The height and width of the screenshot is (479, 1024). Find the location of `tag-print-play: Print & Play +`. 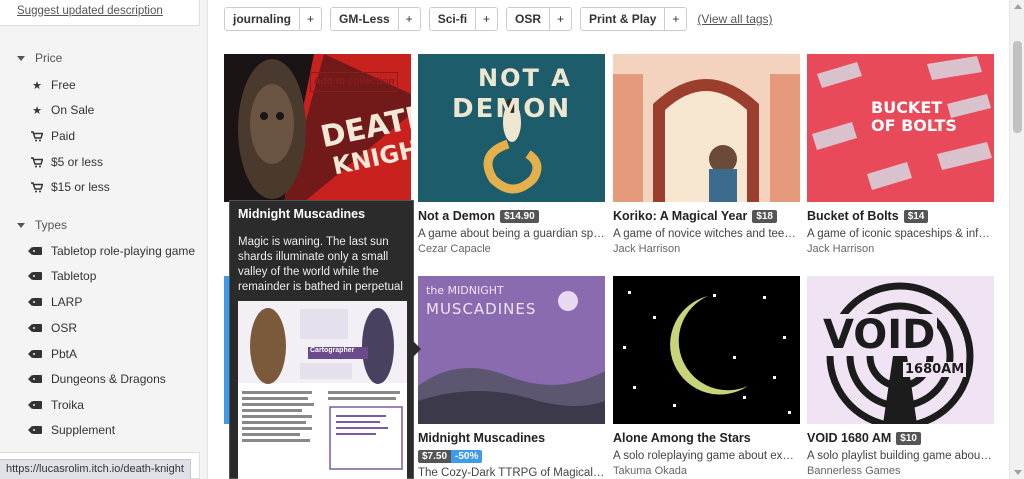

tag-print-play: Print & Play + is located at coordinates (634, 19).